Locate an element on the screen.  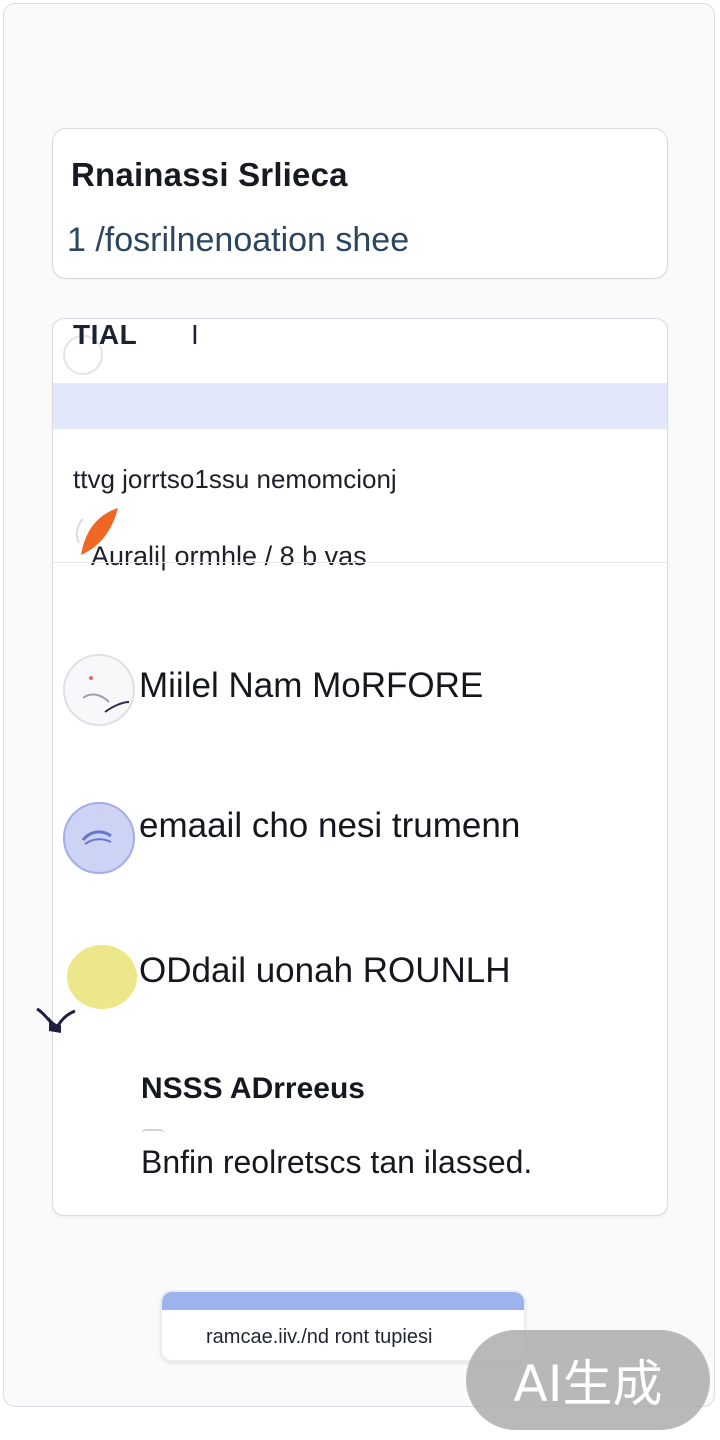
avatar-glyph-icon is located at coordinates (106, 694).